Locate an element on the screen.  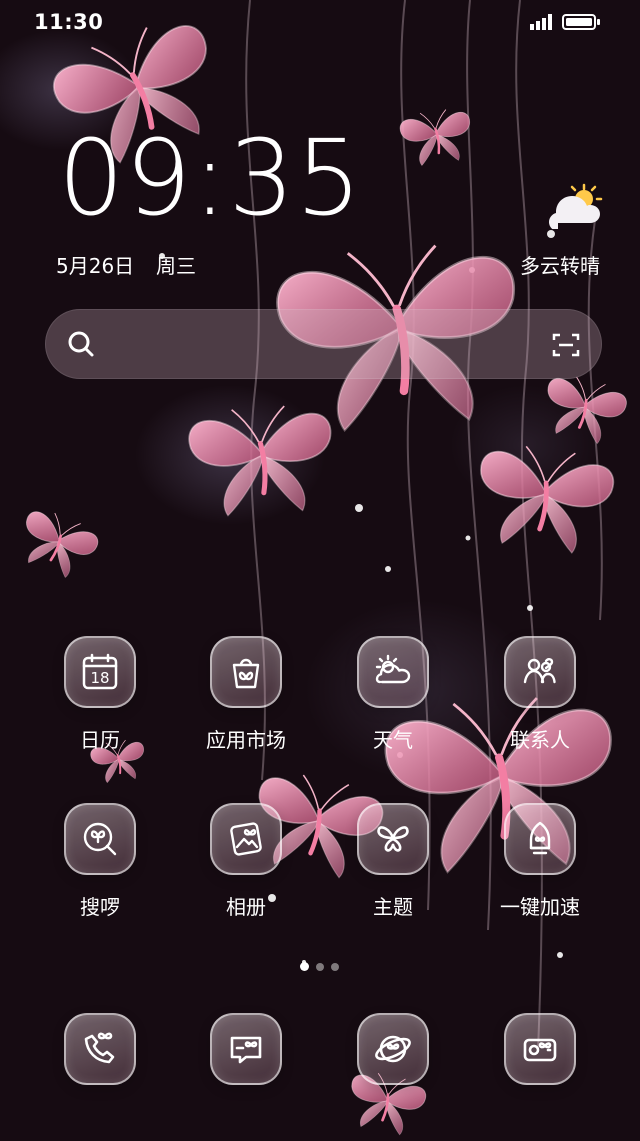
app-store: 应用市场 is located at coordinates (246, 696).